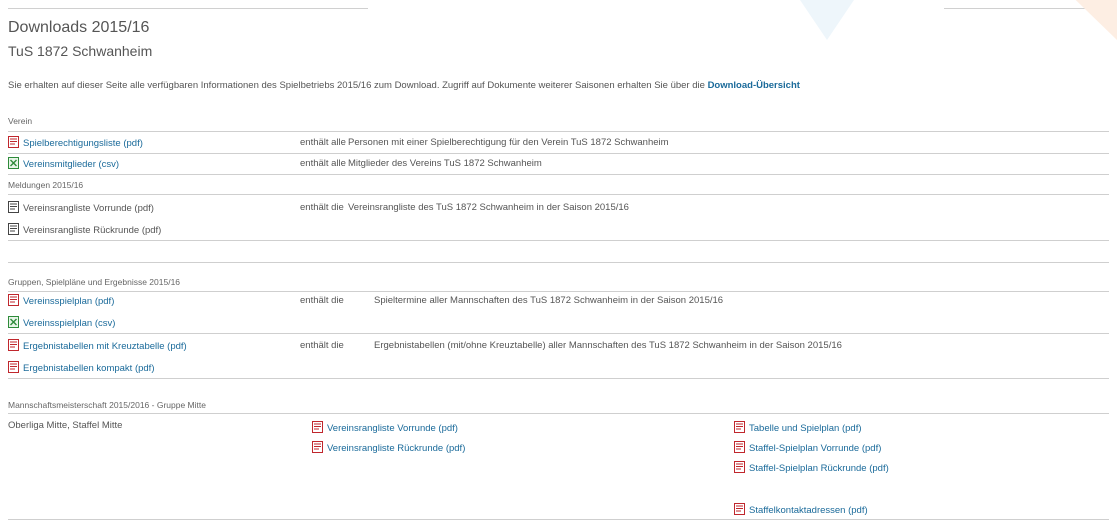 This screenshot has width=1117, height=523. I want to click on list-item: Tabelle und Spielplan (pdf), so click(798, 428).